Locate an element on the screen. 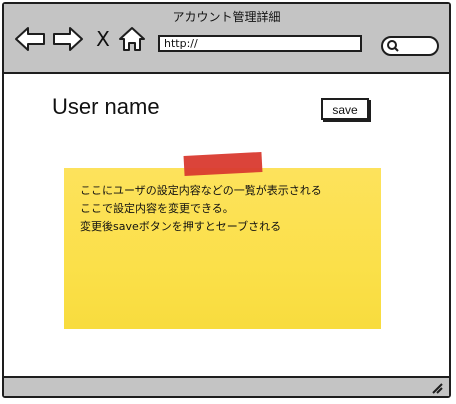  resize-grip-icon is located at coordinates (436, 387).